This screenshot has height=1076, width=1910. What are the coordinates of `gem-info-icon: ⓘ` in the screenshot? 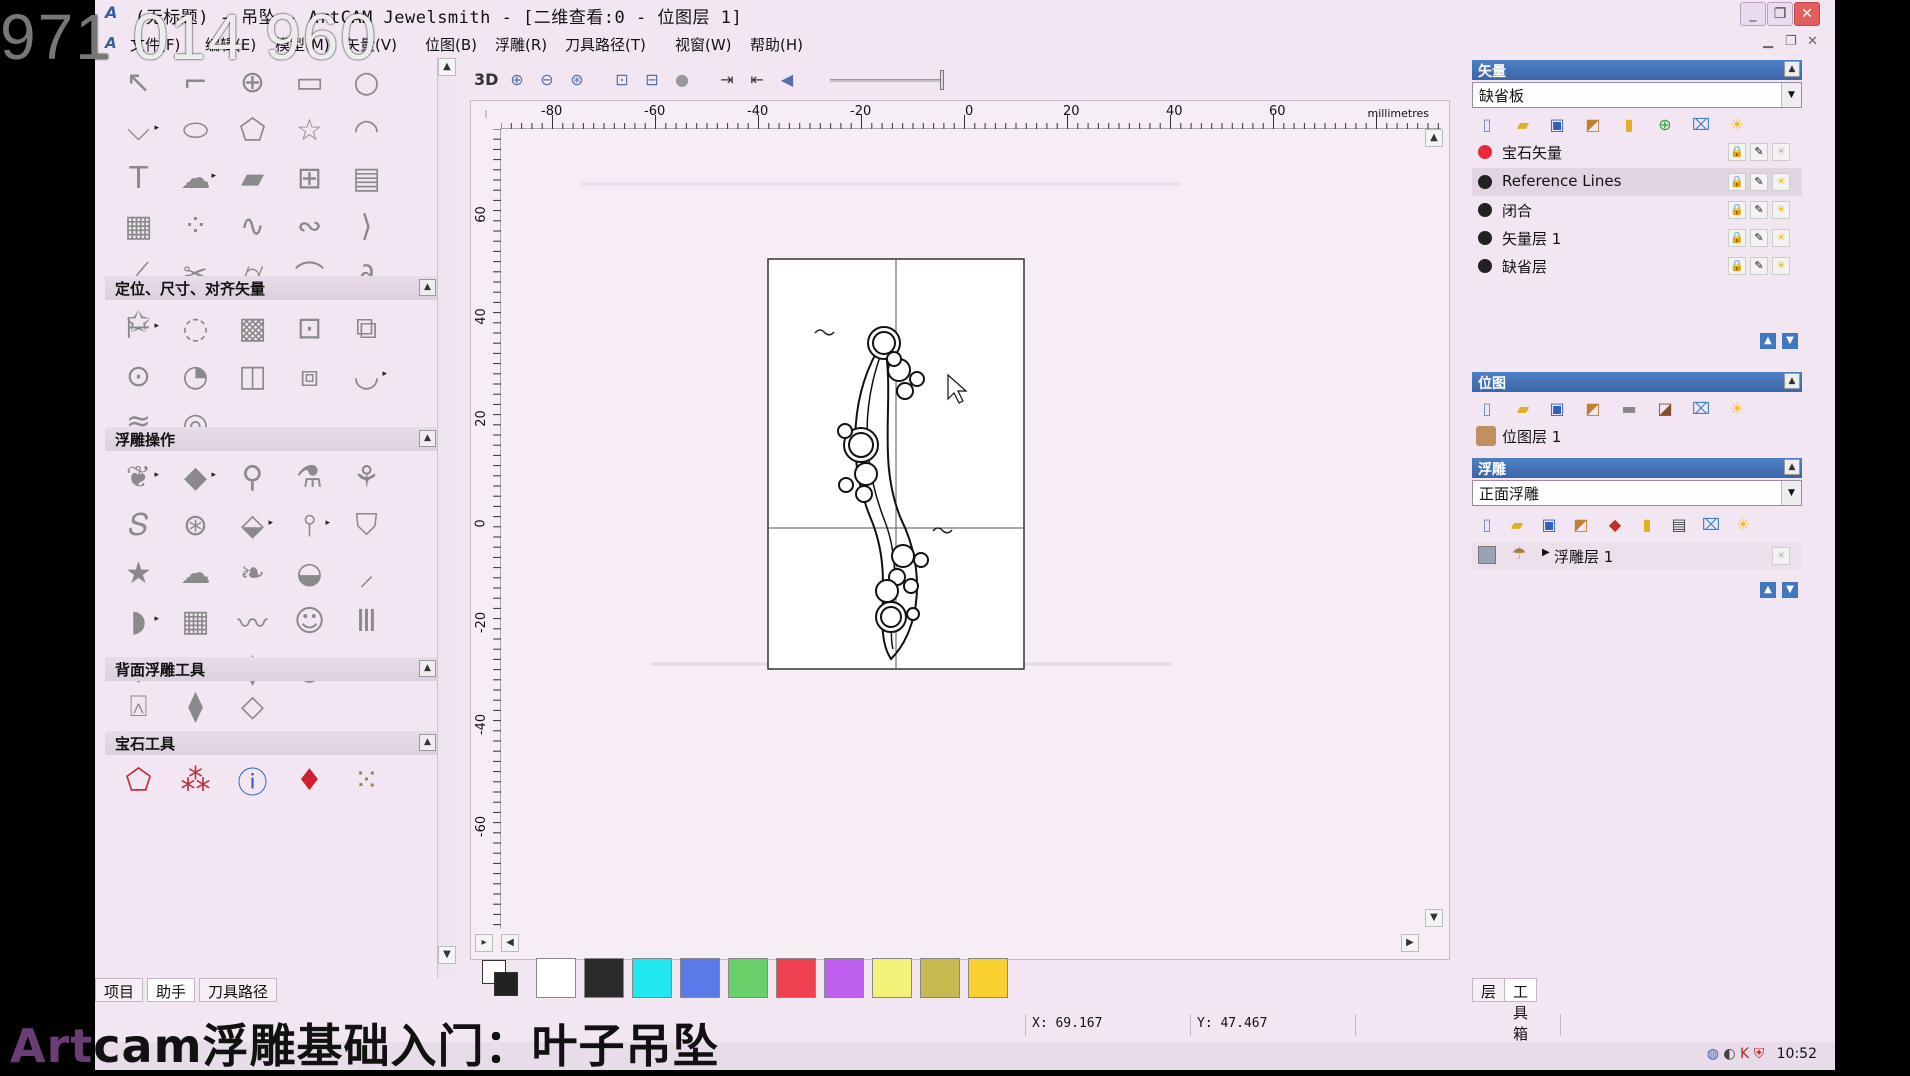 It's located at (252, 780).